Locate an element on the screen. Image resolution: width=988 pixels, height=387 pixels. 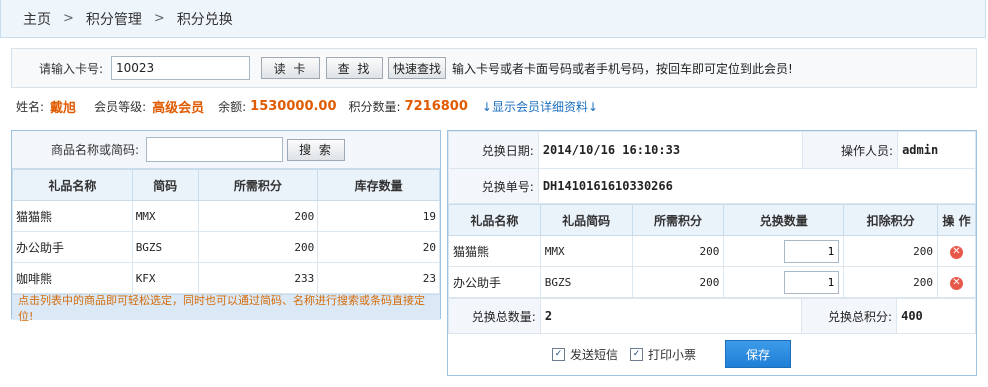
card-hint-text: 输入卡号或者卡面号码或者手机号码，按回车即可定位到此会员! is located at coordinates (622, 68).